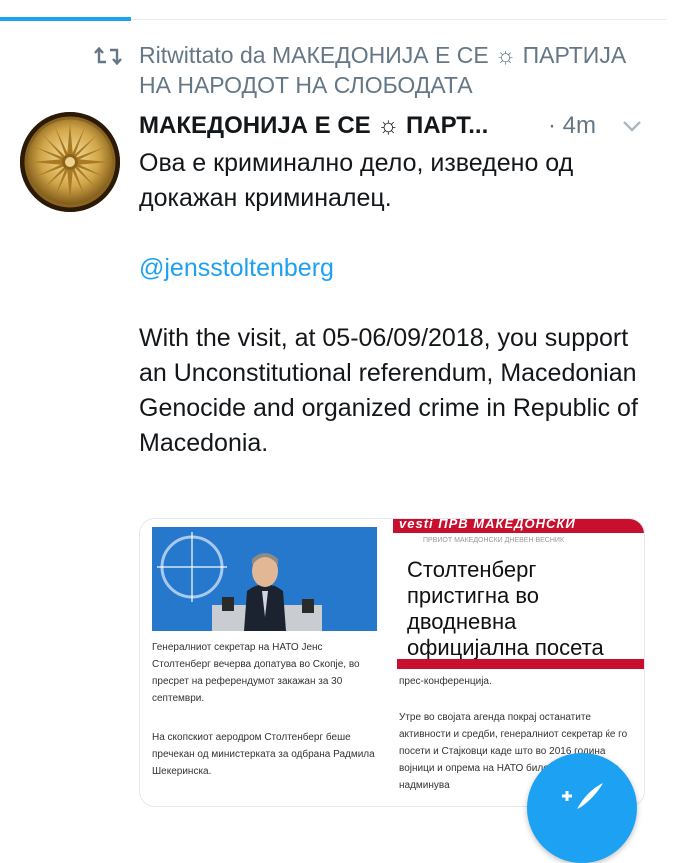  I want to click on press-photo, so click(264, 579).